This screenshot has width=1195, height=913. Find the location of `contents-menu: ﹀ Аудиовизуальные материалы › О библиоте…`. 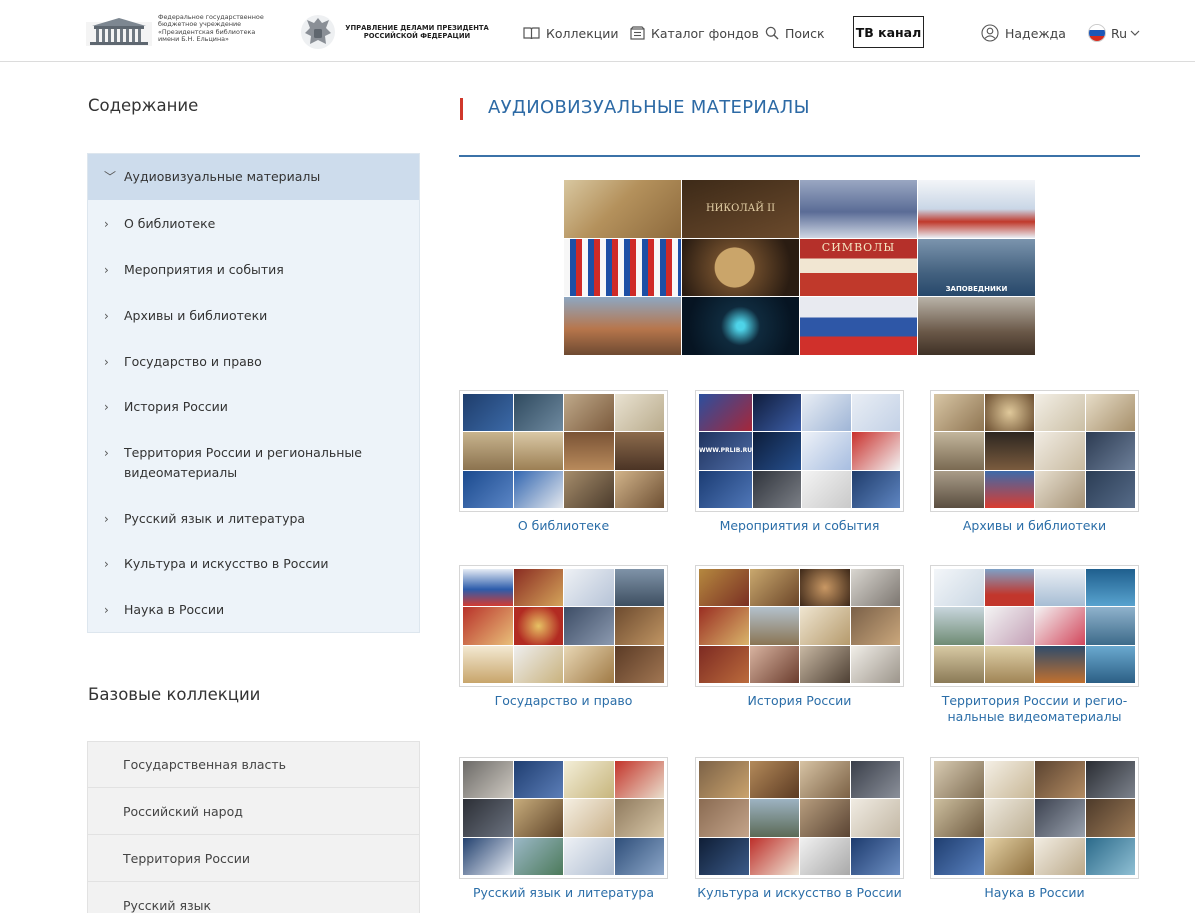

contents-menu: ﹀ Аудиовизуальные материалы › О библиоте… is located at coordinates (253, 393).